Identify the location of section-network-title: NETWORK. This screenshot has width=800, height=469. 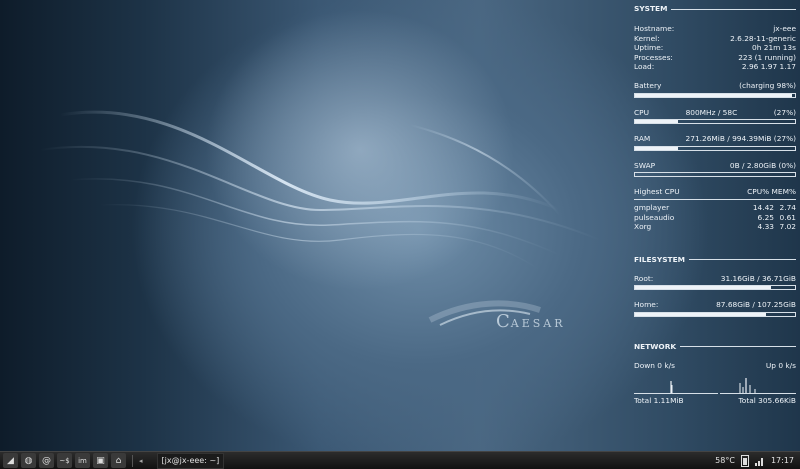
(715, 347).